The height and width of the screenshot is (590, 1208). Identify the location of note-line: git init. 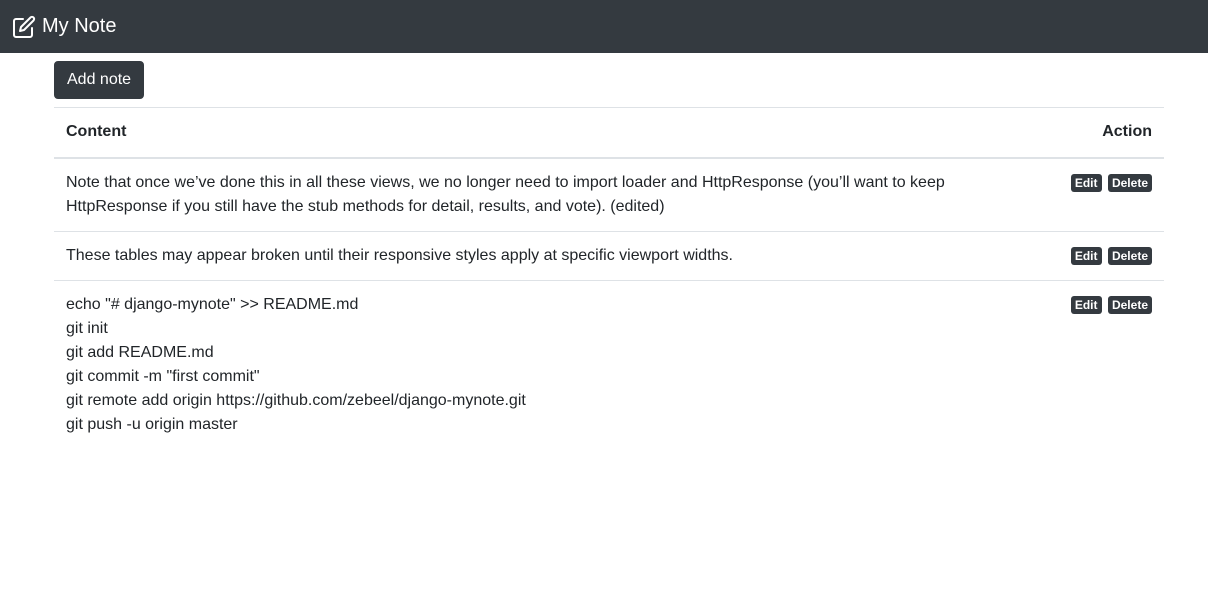
(87, 328).